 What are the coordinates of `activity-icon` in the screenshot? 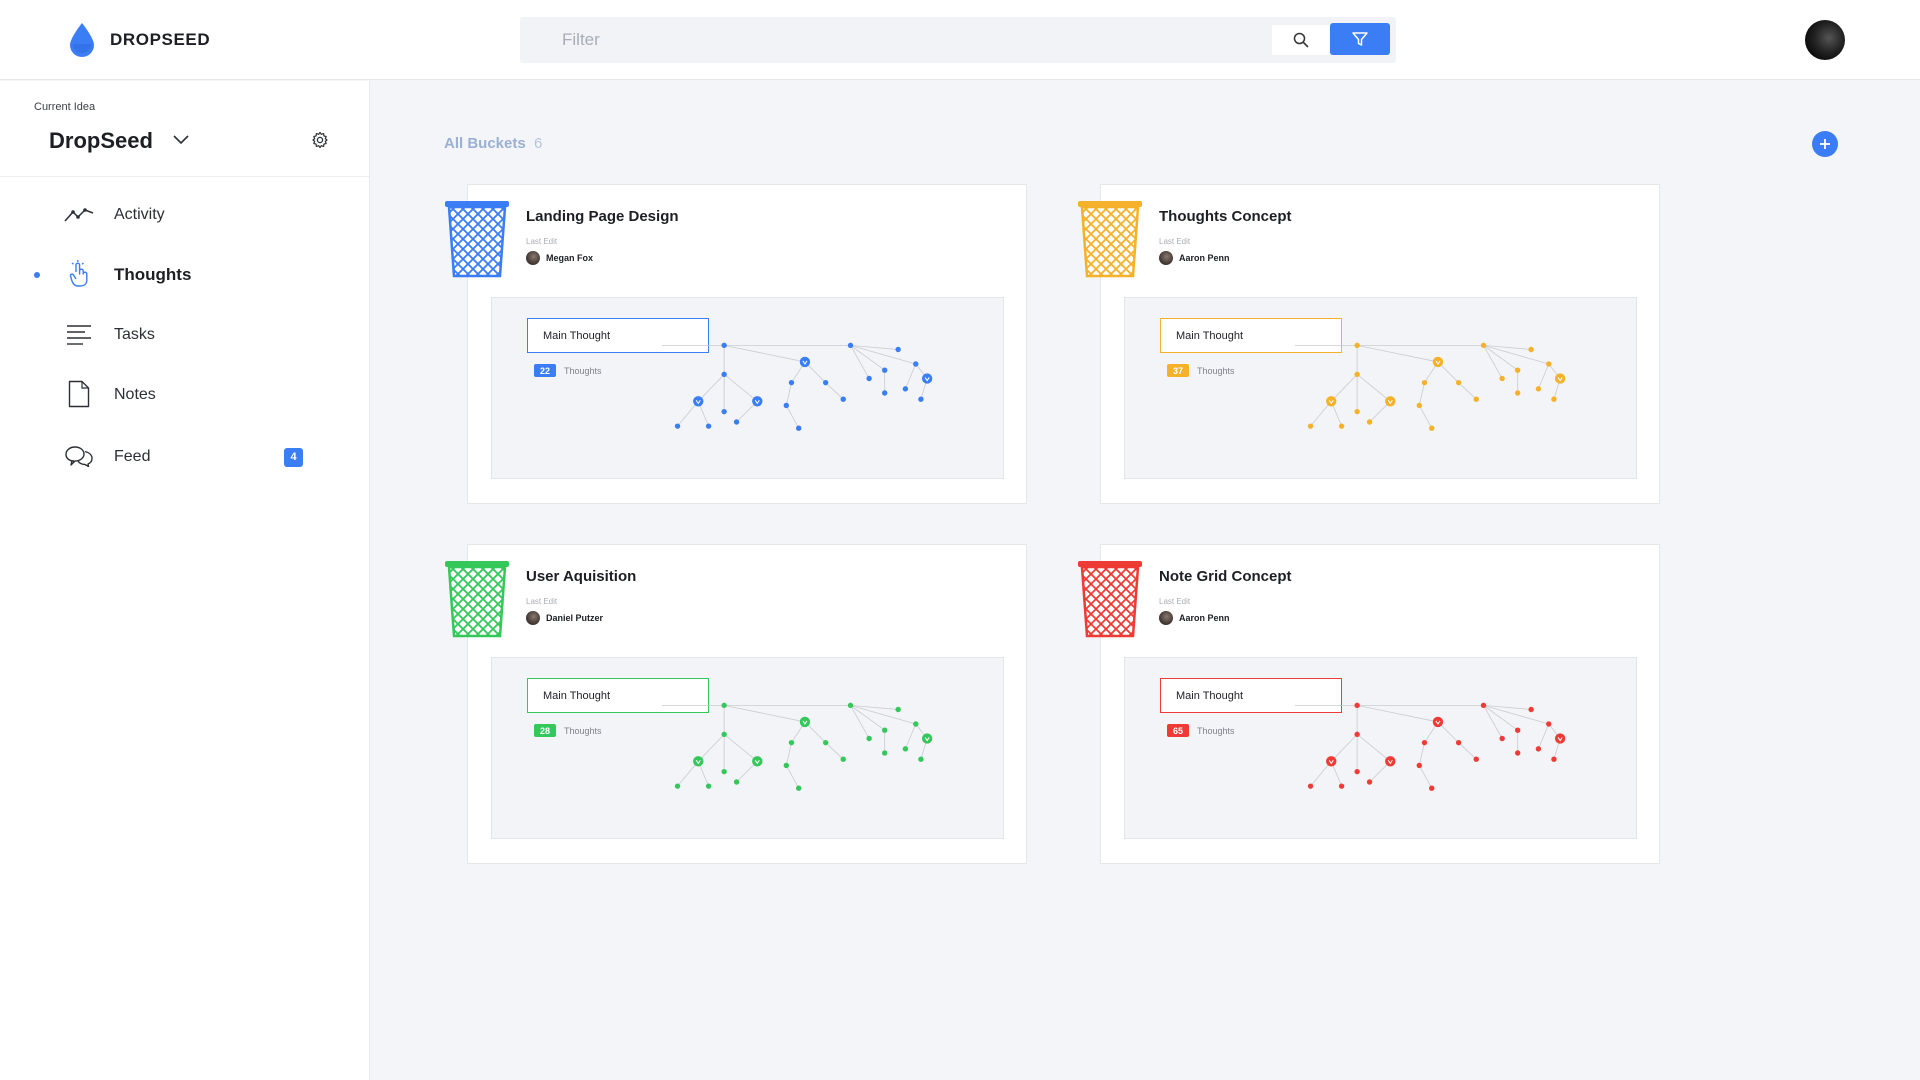 It's located at (79, 214).